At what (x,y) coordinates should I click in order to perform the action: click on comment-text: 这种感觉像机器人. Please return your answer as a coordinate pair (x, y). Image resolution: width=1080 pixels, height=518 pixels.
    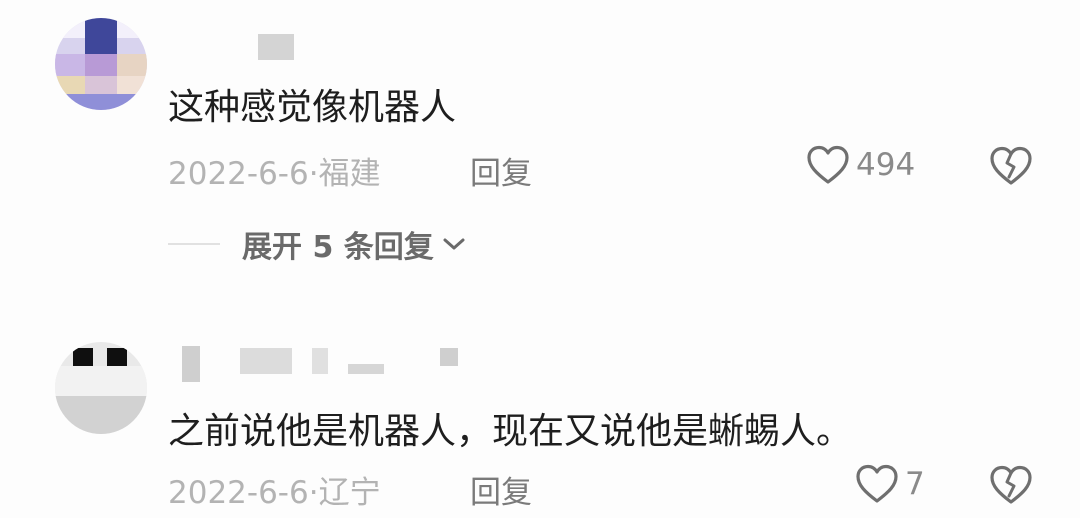
    Looking at the image, I should click on (312, 107).